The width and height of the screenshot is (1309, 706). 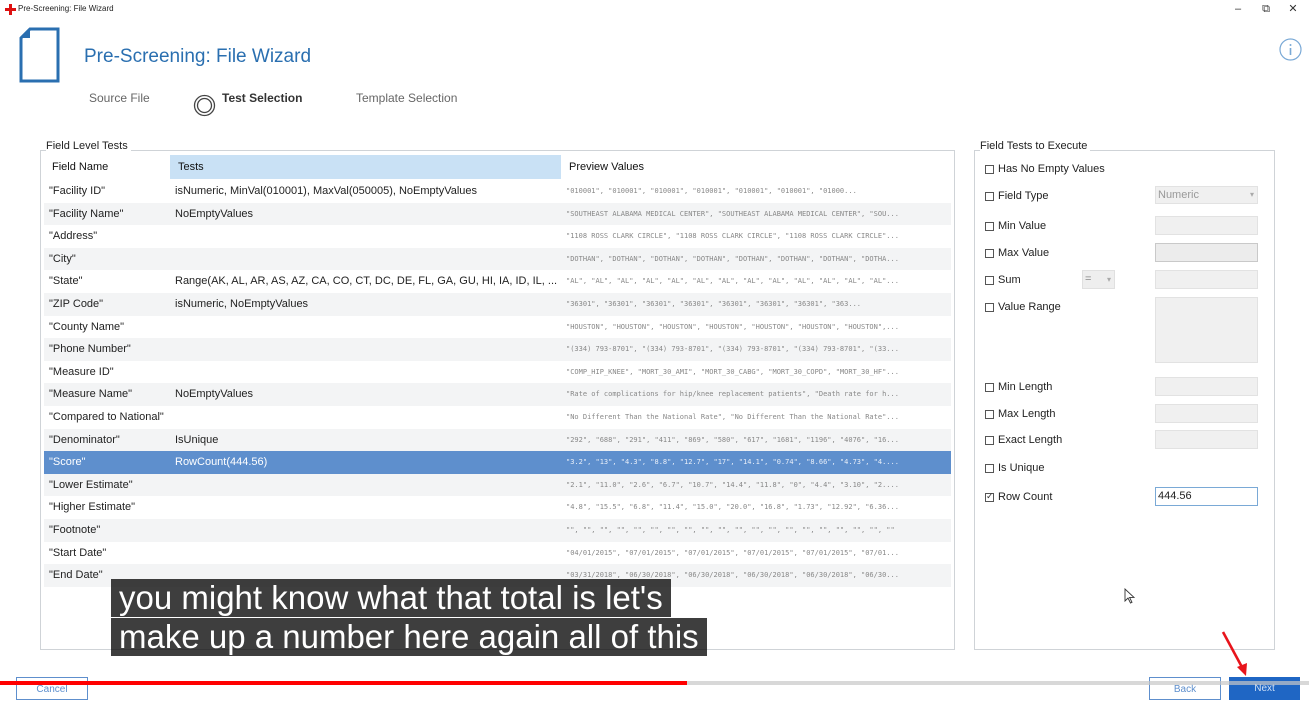 What do you see at coordinates (406, 98) in the screenshot?
I see `step-template-selection: Template Selection` at bounding box center [406, 98].